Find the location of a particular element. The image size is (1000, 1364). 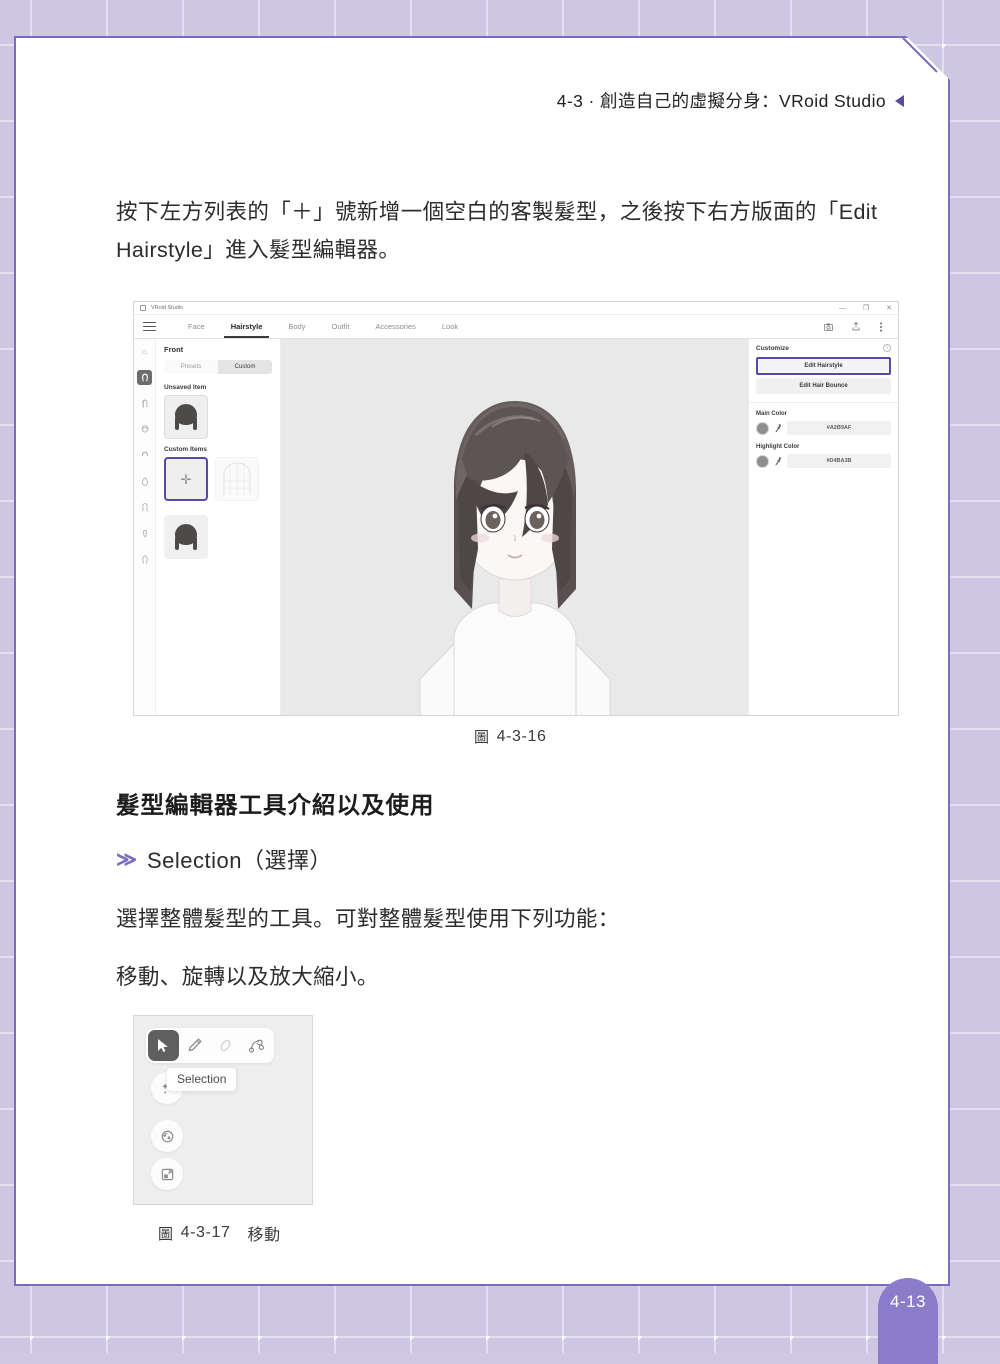

hair-back-icon is located at coordinates (144, 403).